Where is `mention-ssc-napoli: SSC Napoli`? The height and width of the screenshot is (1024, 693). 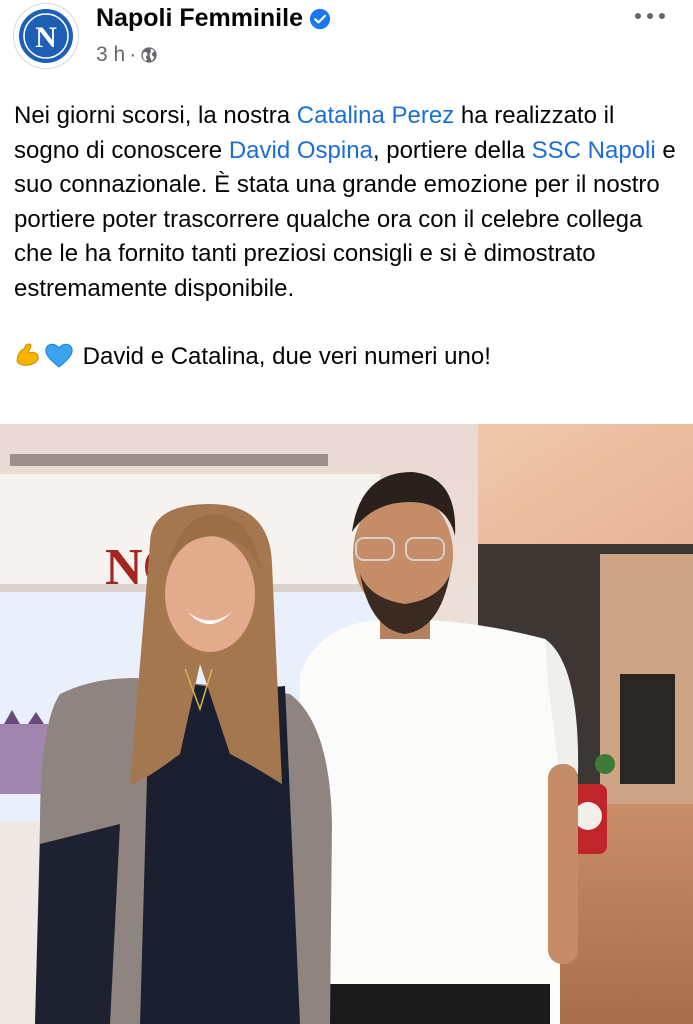
mention-ssc-napoli: SSC Napoli is located at coordinates (594, 150).